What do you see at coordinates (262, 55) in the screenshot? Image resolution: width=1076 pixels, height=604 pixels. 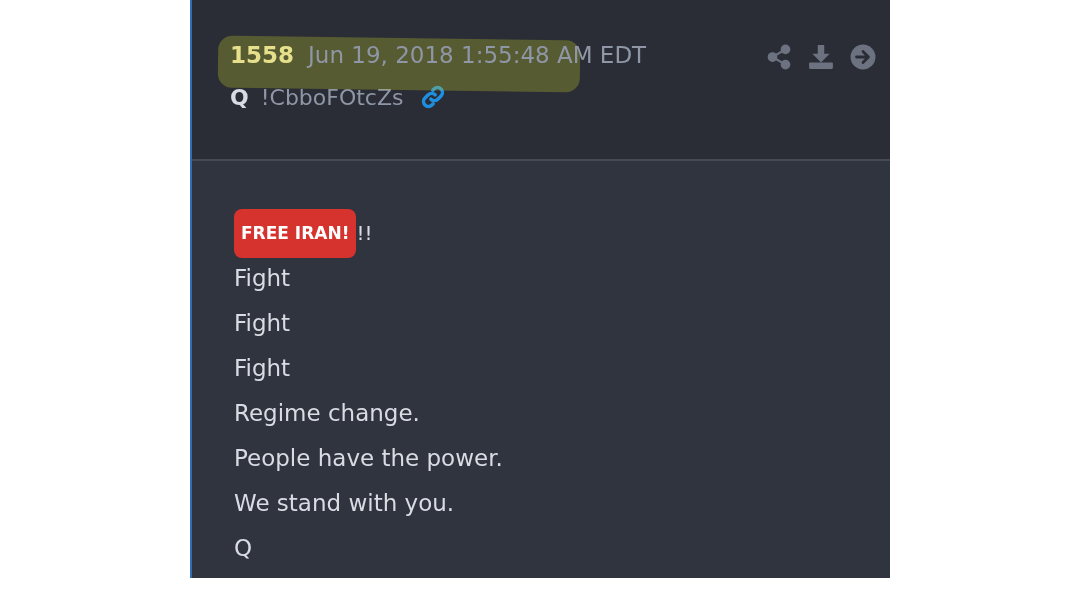 I see `post-number: 1558` at bounding box center [262, 55].